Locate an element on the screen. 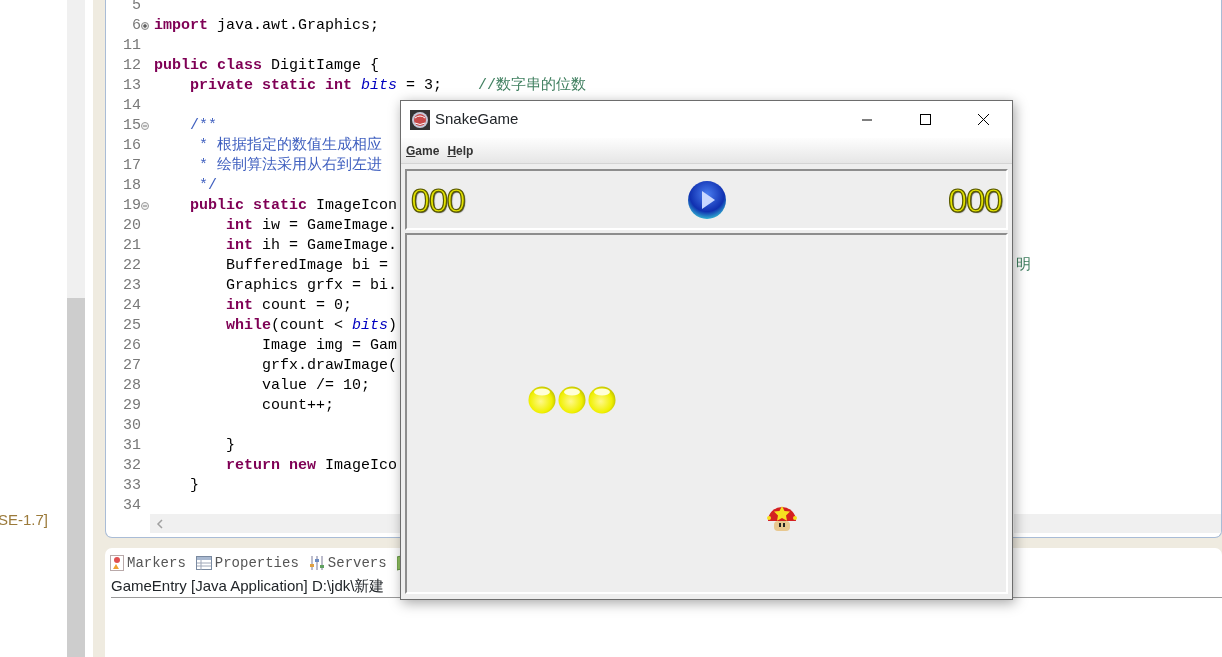 This screenshot has width=1222, height=657. markers-icon is located at coordinates (117, 563).